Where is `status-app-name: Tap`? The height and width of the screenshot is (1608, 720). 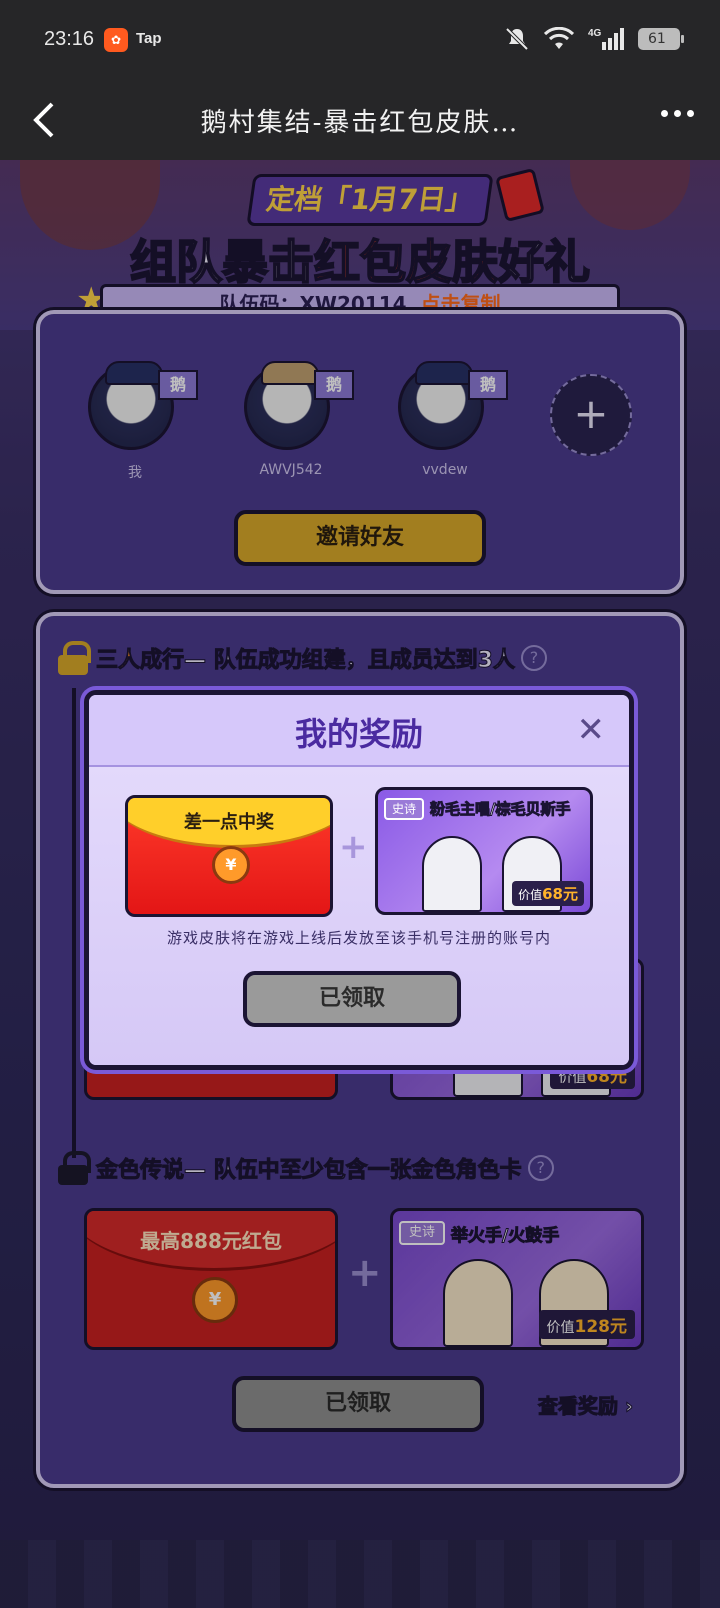 status-app-name: Tap is located at coordinates (149, 38).